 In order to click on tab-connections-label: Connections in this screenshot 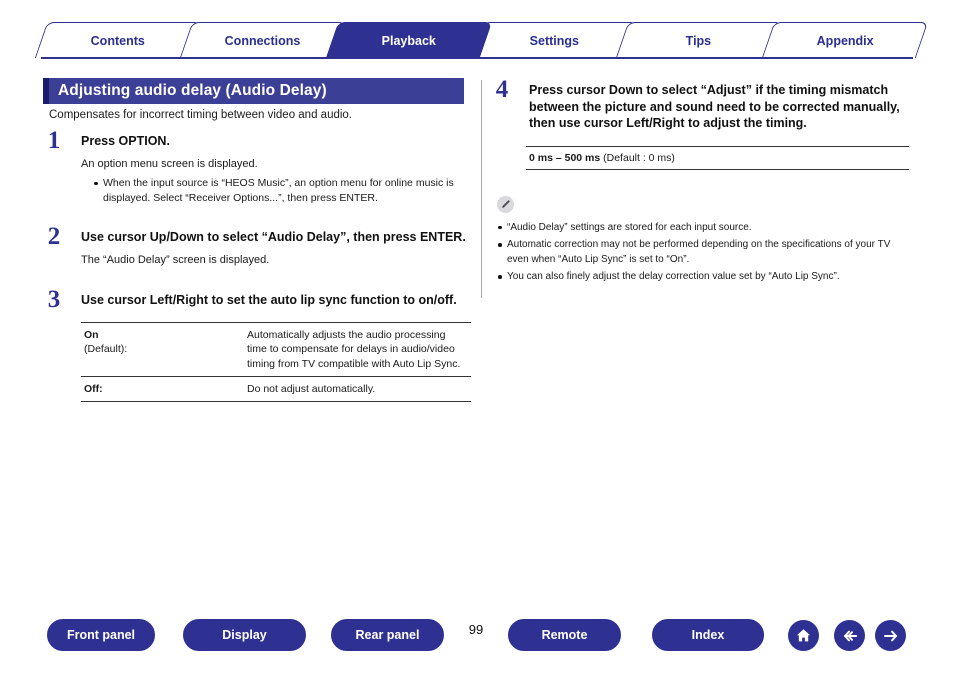, I will do `click(263, 40)`.